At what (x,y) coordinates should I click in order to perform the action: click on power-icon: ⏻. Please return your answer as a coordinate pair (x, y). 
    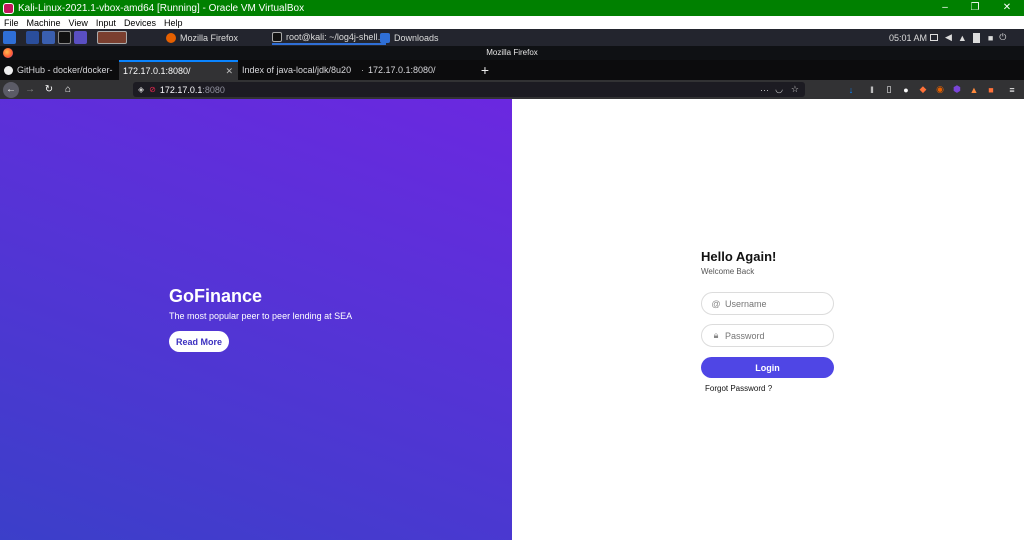
    Looking at the image, I should click on (1002, 37).